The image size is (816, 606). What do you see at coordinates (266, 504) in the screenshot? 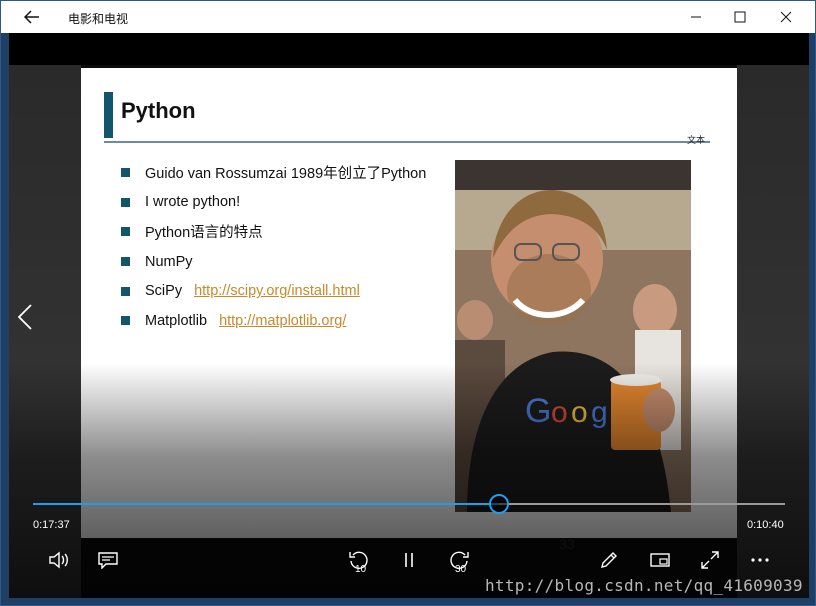
I see `seek-bar-fill` at bounding box center [266, 504].